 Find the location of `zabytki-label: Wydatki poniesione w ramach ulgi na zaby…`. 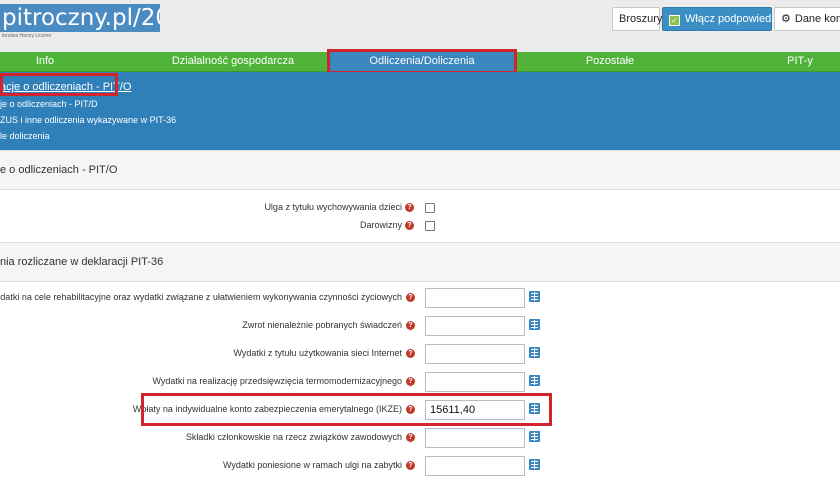

zabytki-label: Wydatki poniesione w ramach ulgi na zaby… is located at coordinates (312, 465).